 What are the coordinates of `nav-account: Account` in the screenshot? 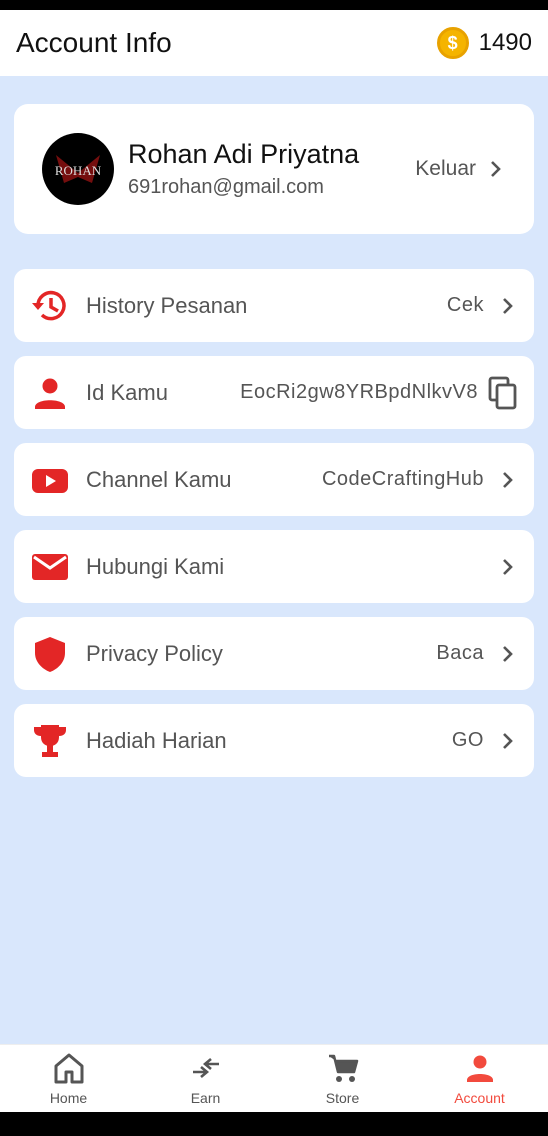 It's located at (479, 1078).